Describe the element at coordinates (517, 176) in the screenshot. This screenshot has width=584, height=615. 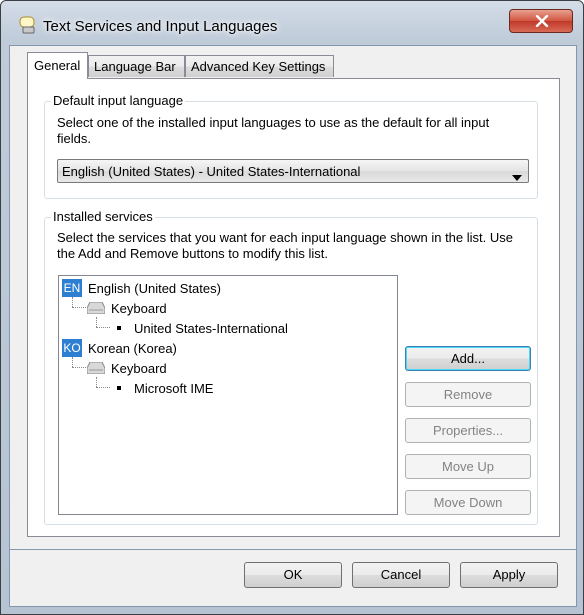
I see `dropdown-arrow-icon` at that location.